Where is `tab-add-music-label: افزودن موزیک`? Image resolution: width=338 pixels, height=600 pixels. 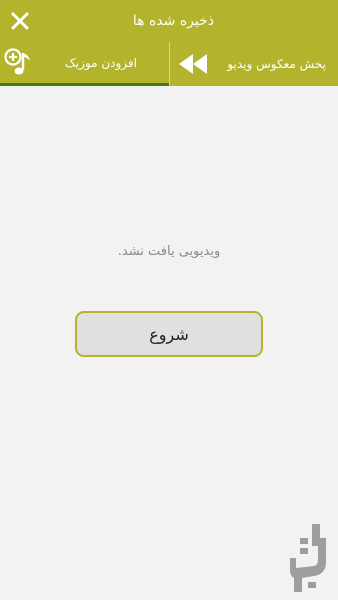 tab-add-music-label: افزودن موزیک is located at coordinates (101, 63).